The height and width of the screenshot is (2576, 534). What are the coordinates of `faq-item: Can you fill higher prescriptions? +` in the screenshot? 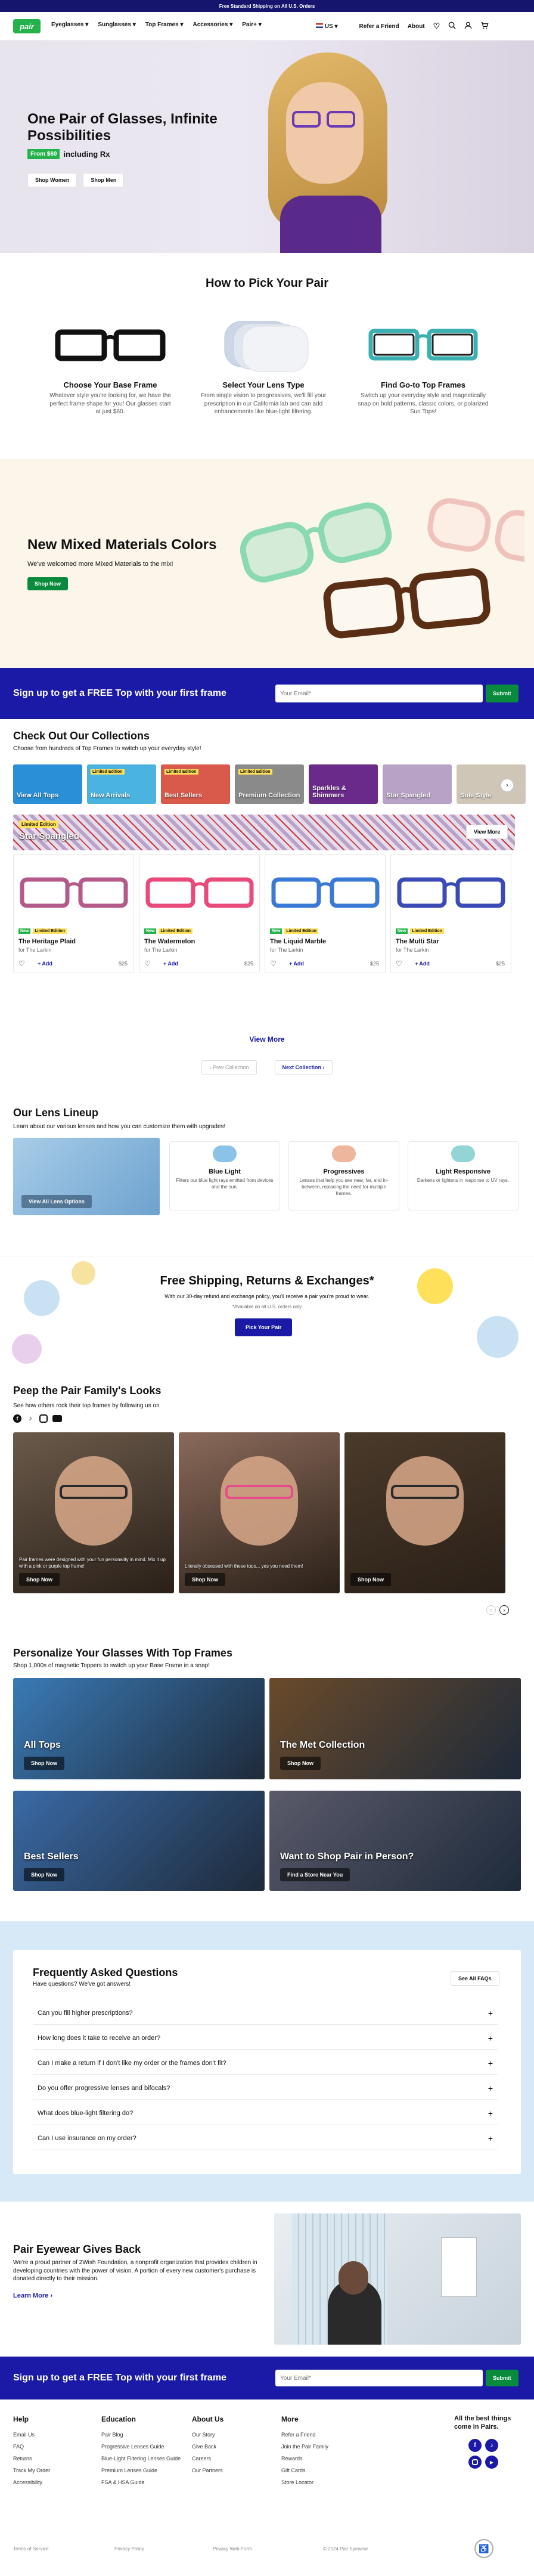 It's located at (266, 2013).